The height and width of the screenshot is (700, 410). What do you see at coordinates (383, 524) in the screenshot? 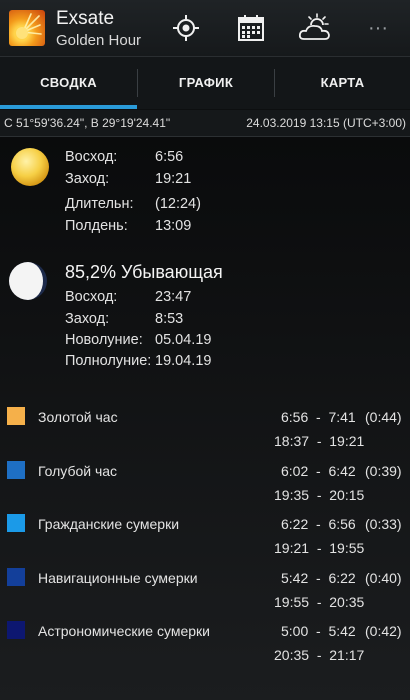
I see `period-duration: (0:33)` at bounding box center [383, 524].